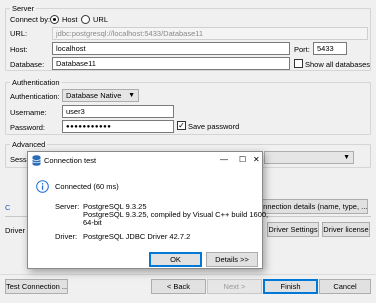 Image resolution: width=376 pixels, height=303 pixels. What do you see at coordinates (346, 229) in the screenshot?
I see `driver-license-button: Driver license` at bounding box center [346, 229].